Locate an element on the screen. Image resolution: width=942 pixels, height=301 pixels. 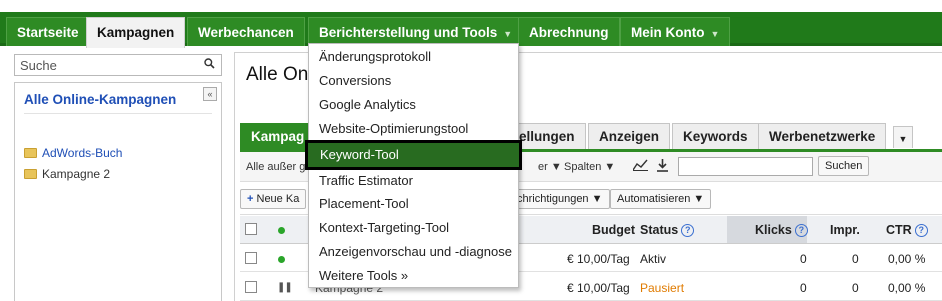
sub-tab-label: Werbenetzwerke is located at coordinates (822, 136).